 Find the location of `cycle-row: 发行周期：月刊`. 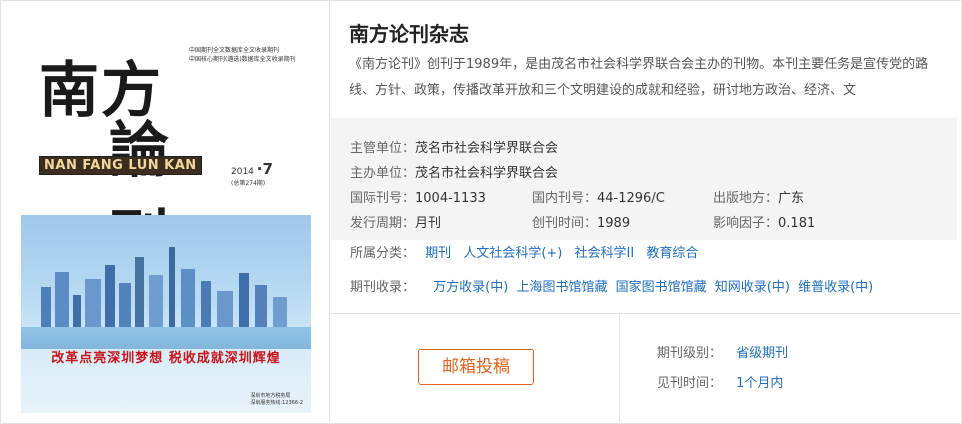

cycle-row: 发行周期：月刊 is located at coordinates (395, 221).